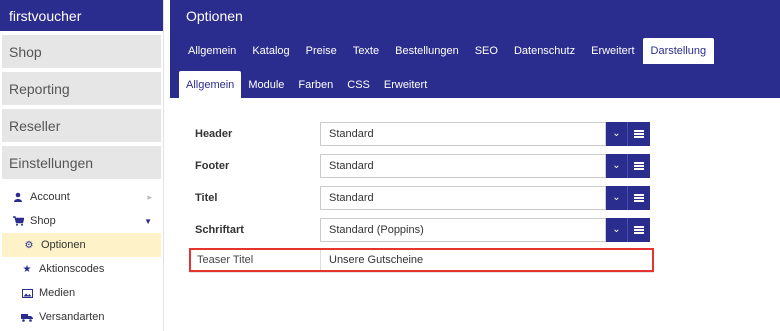  I want to click on nav-shop: Shop, so click(81, 51).